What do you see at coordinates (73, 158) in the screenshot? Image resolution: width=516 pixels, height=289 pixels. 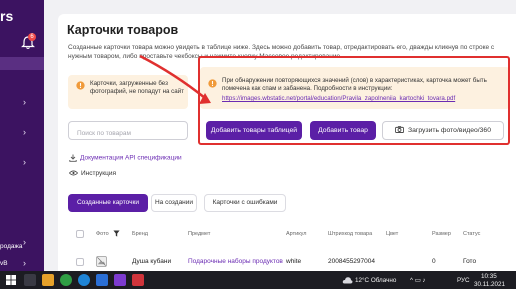 I see `download-icon` at bounding box center [73, 158].